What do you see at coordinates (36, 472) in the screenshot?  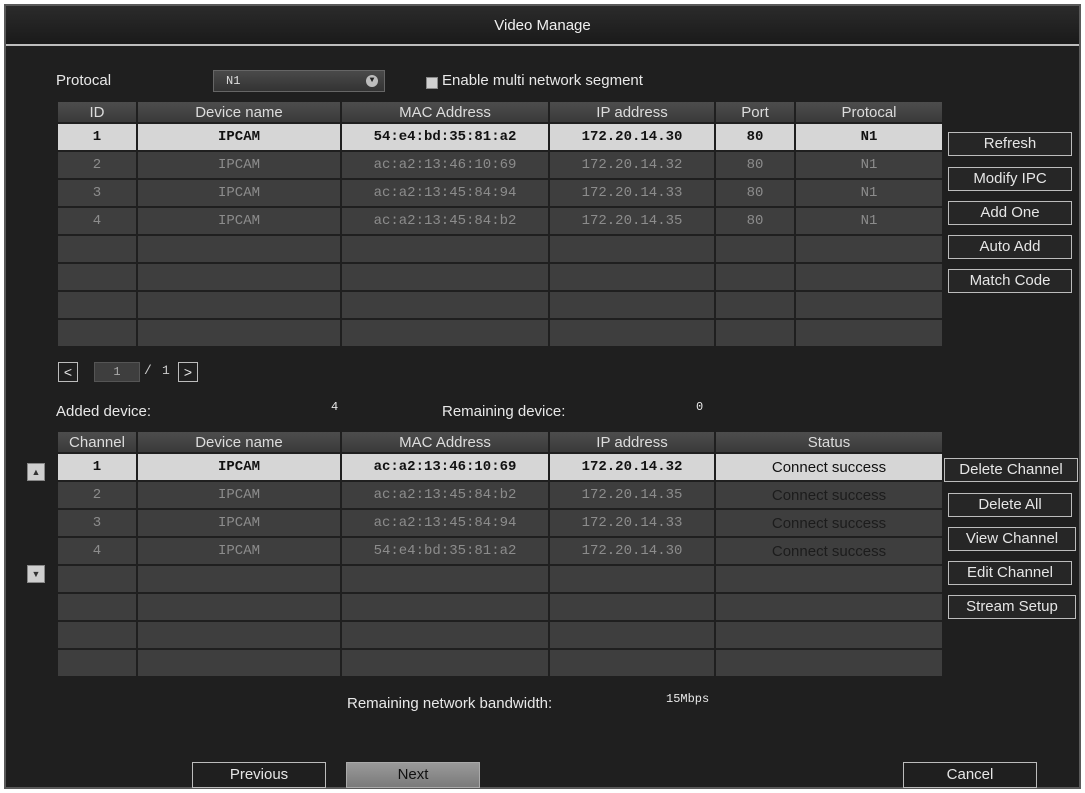 I see `move-up-button: ▲` at bounding box center [36, 472].